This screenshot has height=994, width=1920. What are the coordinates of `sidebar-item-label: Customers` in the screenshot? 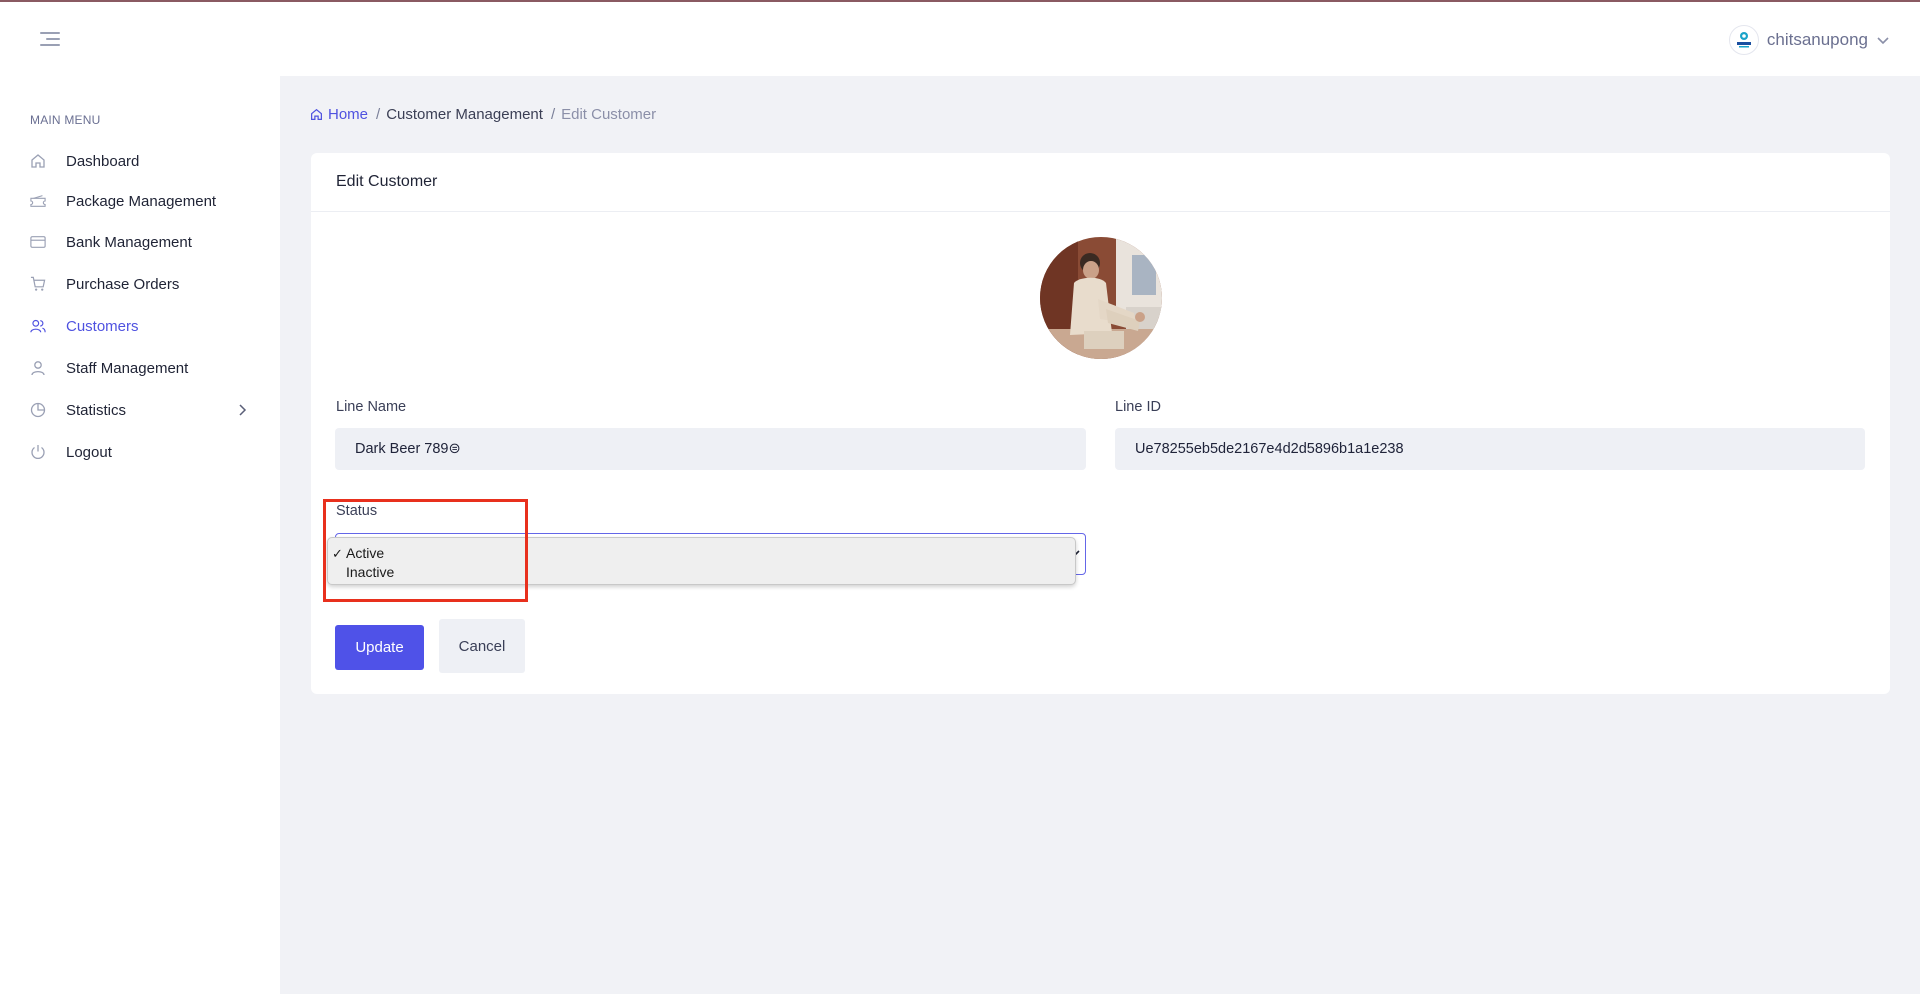 It's located at (102, 326).